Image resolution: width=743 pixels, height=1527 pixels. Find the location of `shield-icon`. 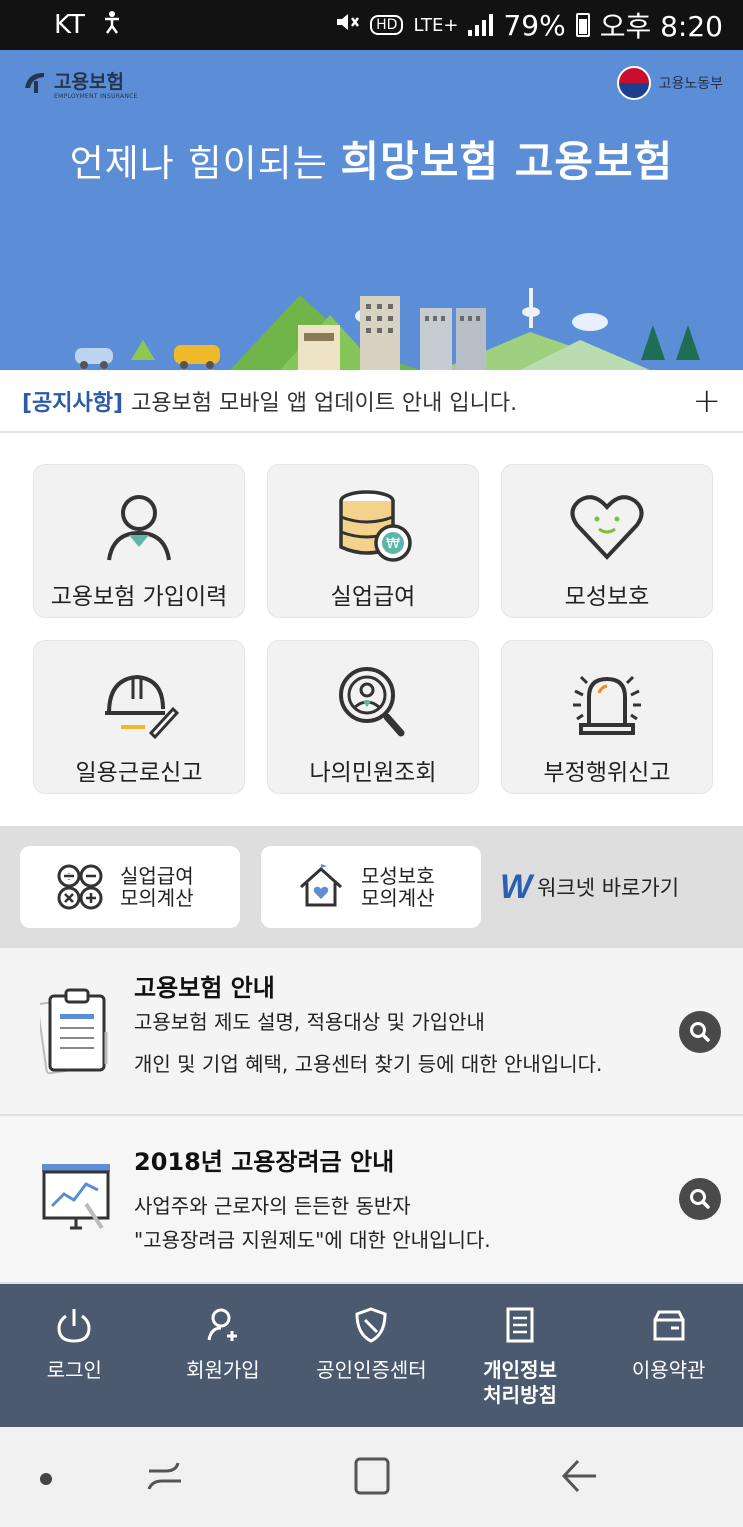

shield-icon is located at coordinates (371, 1325).